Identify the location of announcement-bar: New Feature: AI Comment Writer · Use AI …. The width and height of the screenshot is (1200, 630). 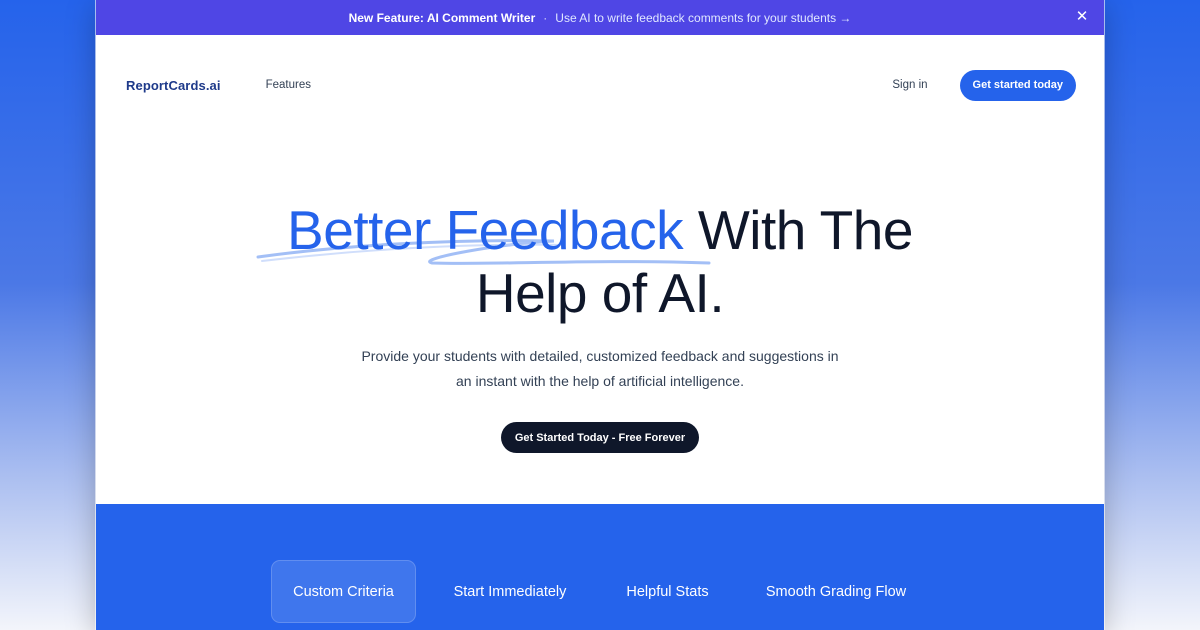
(600, 17).